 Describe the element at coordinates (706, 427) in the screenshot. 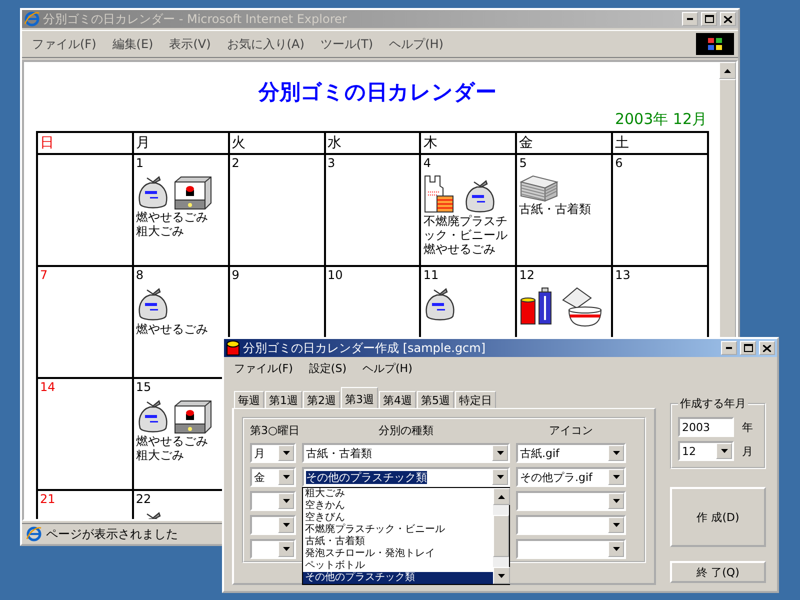

I see `year-field: 2003` at that location.